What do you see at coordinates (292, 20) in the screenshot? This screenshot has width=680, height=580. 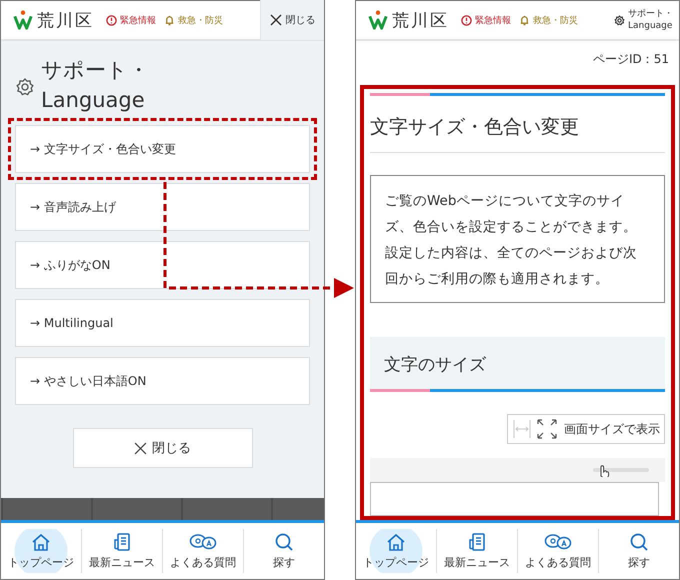 I see `close-tab: 閉じる` at bounding box center [292, 20].